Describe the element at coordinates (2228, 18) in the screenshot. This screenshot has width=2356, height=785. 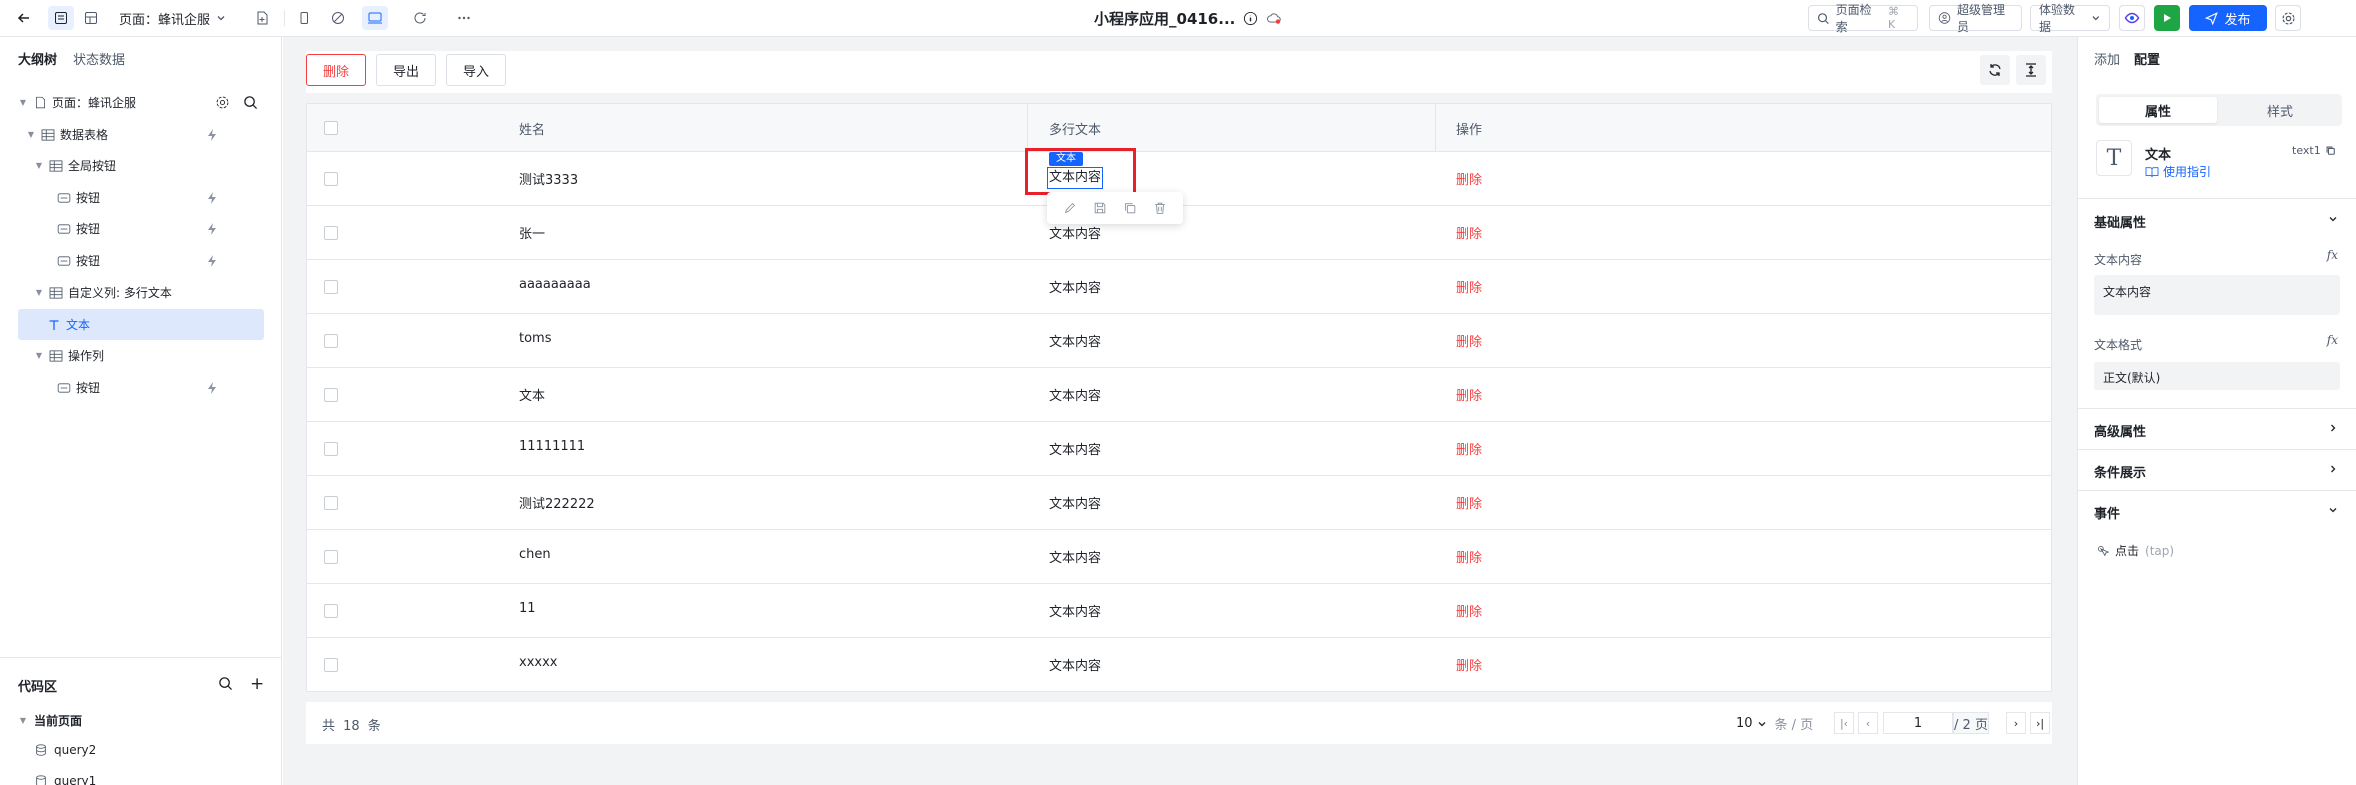
I see `publish-button: 发布` at that location.